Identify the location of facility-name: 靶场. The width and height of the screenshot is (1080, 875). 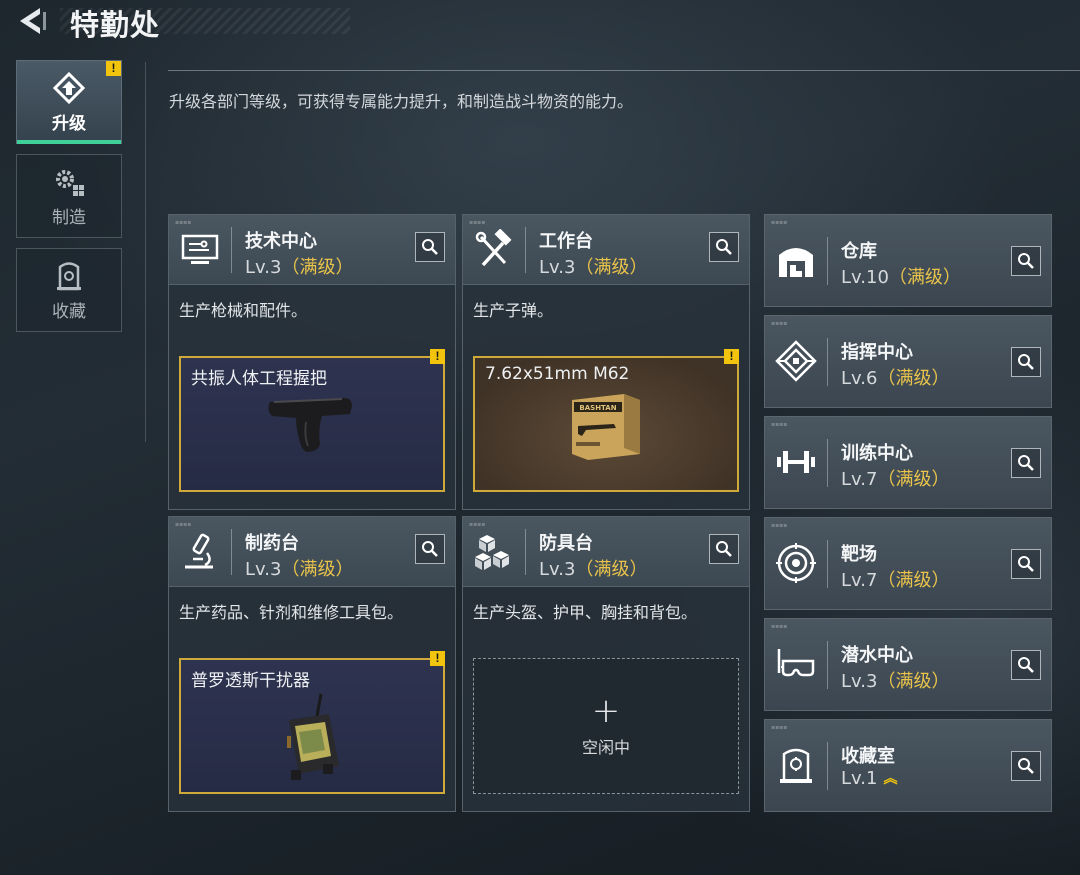
(859, 554).